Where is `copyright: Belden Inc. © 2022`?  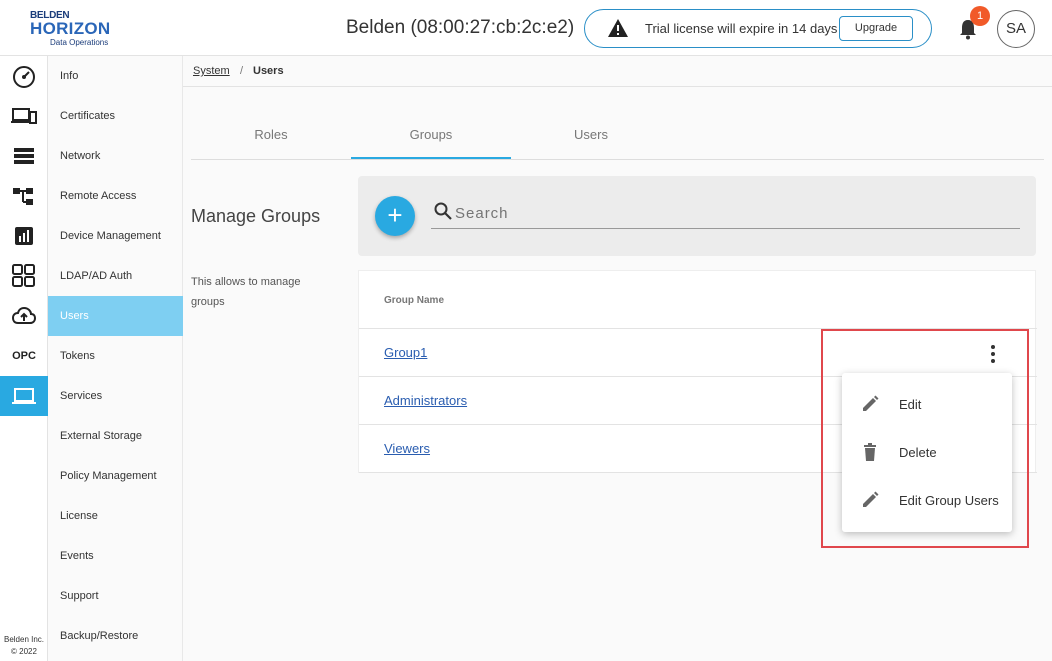
copyright: Belden Inc. © 2022 is located at coordinates (24, 646).